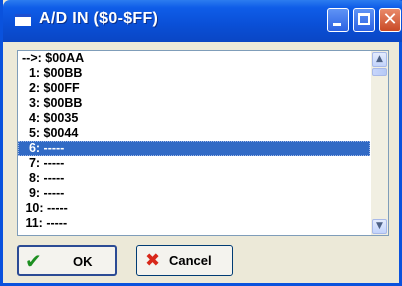  I want to click on cancel-x-icon: ✖, so click(153, 260).